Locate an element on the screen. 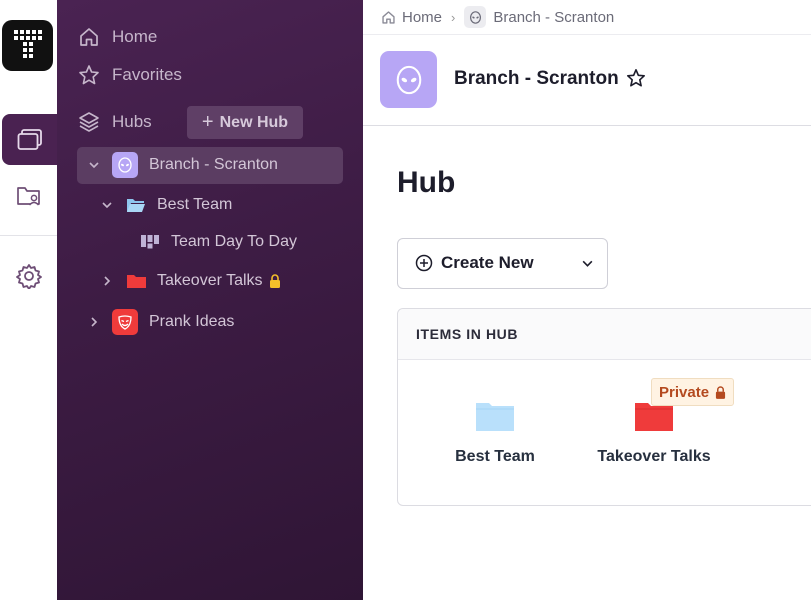 The width and height of the screenshot is (811, 600). hub-avatar is located at coordinates (408, 79).